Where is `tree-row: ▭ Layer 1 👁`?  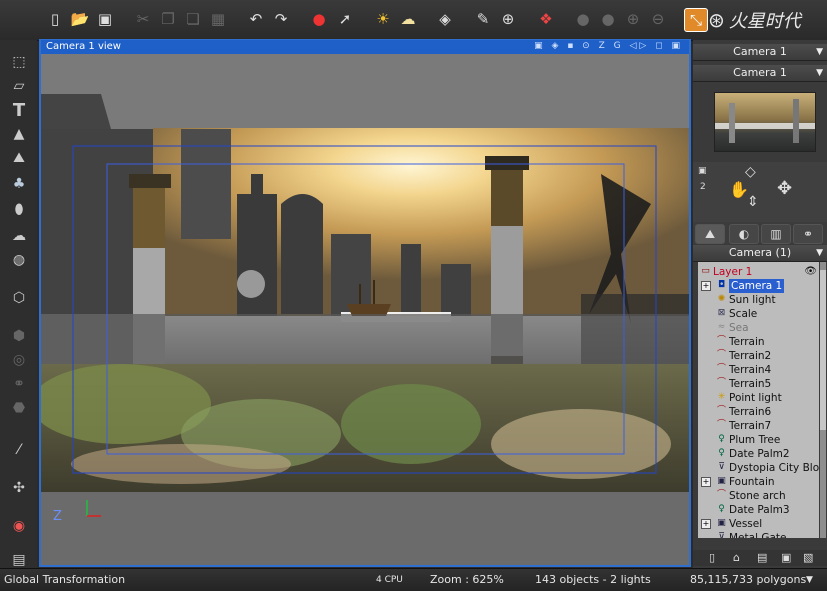
tree-row: ▭ Layer 1 👁 is located at coordinates (758, 272).